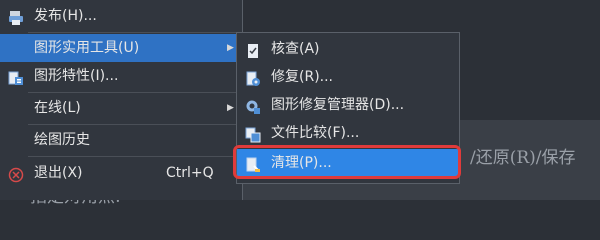 The width and height of the screenshot is (600, 240). I want to click on drawing-properties-icon, so click(16, 76).